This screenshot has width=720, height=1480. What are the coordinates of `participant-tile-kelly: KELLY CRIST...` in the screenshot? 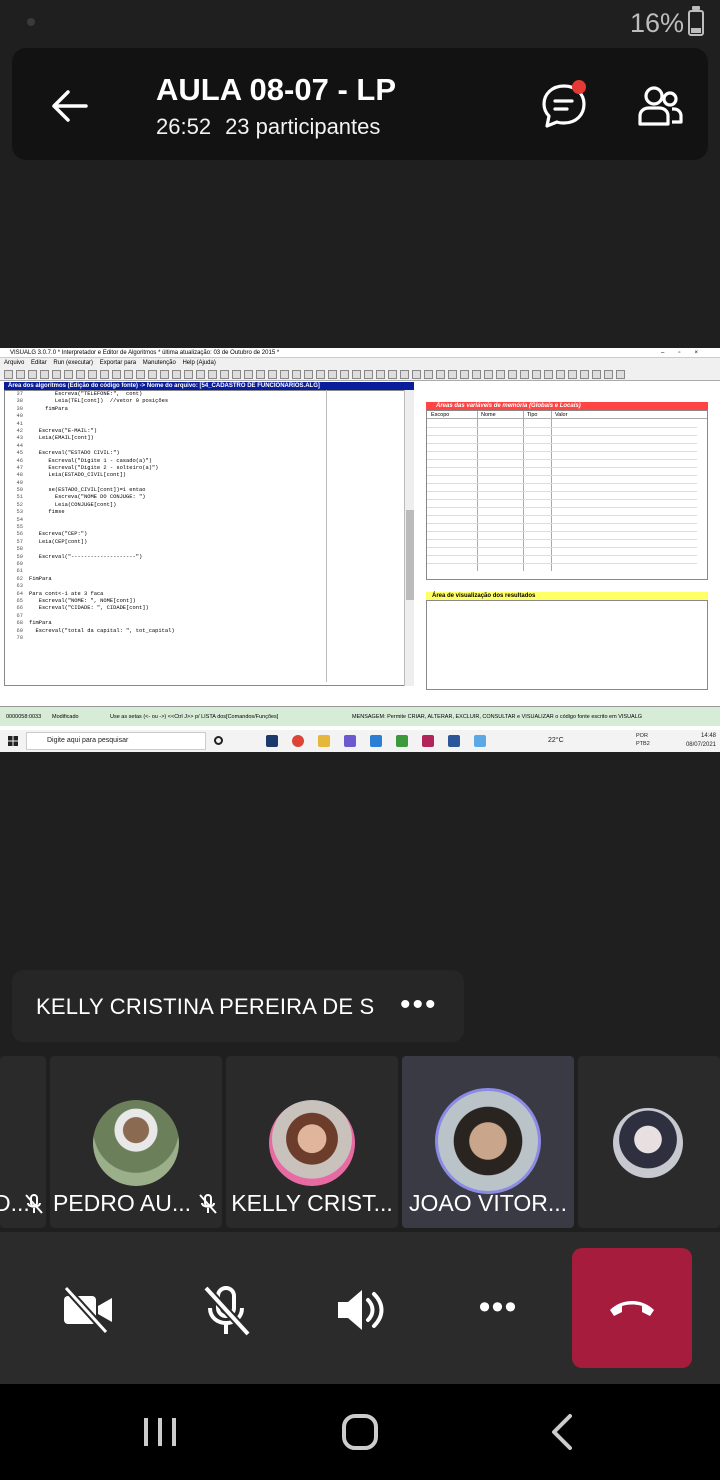 It's located at (312, 1142).